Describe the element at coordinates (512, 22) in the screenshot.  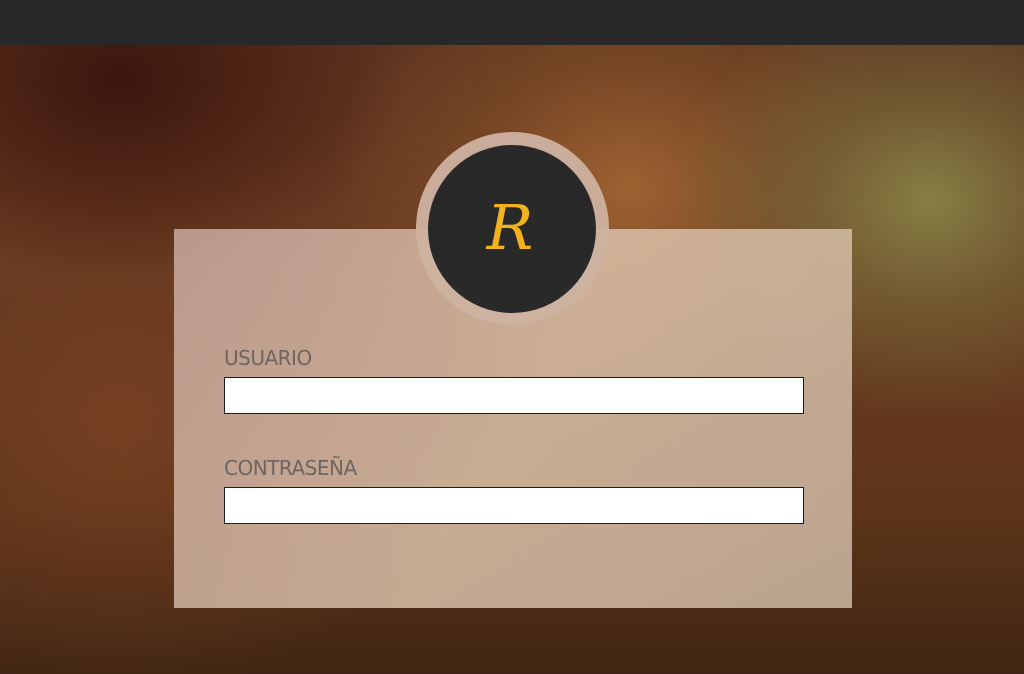
I see `top-bar` at that location.